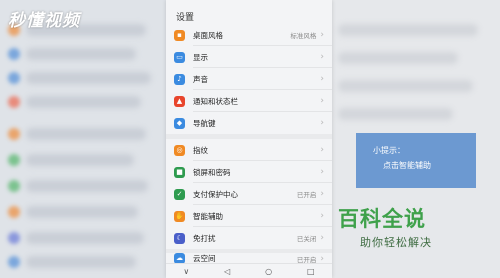 This screenshot has width=500, height=278. Describe the element at coordinates (215, 101) in the screenshot. I see `settings-item-label: 通知和状态栏` at that location.